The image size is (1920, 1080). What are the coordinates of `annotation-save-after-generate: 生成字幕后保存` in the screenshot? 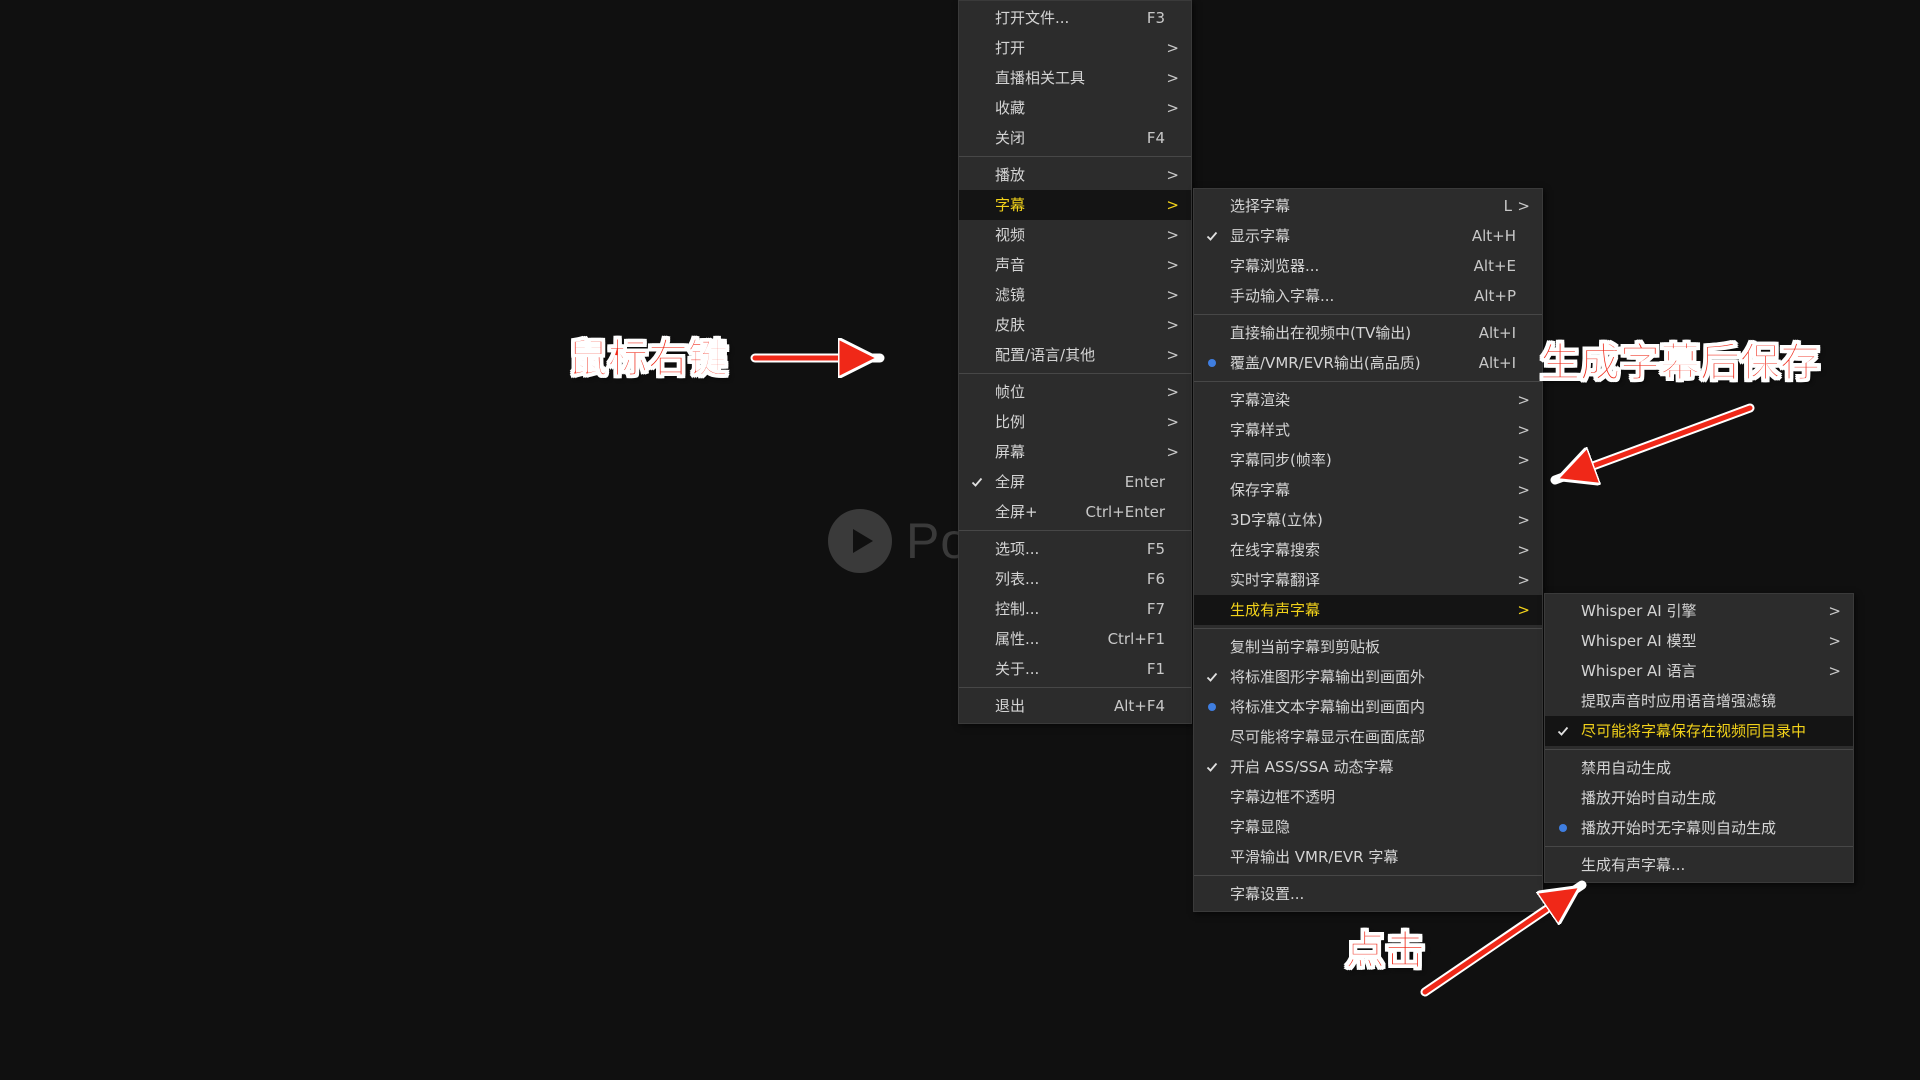 It's located at (1680, 363).